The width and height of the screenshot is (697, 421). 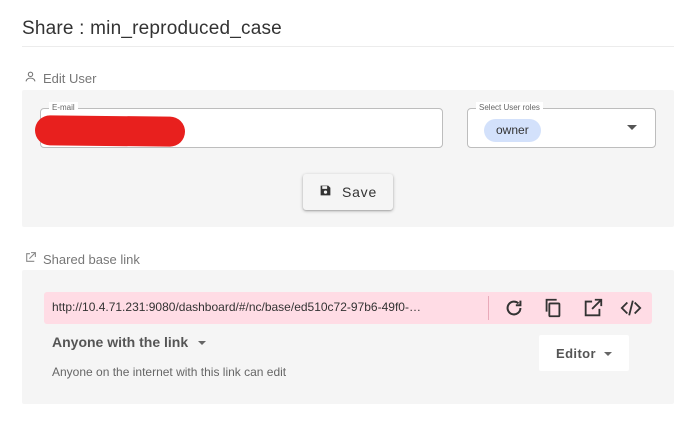 What do you see at coordinates (561, 125) in the screenshot?
I see `user-roles-select: Select User roles owner` at bounding box center [561, 125].